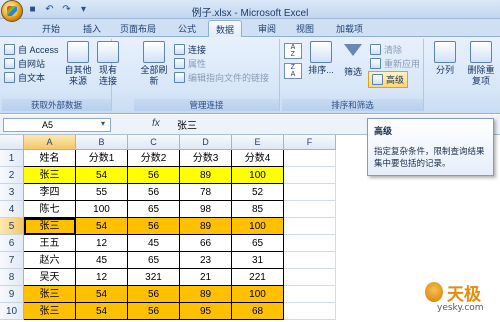 The width and height of the screenshot is (500, 322). What do you see at coordinates (78, 64) in the screenshot?
I see `from-other-sources-button: 自其他来源` at bounding box center [78, 64].